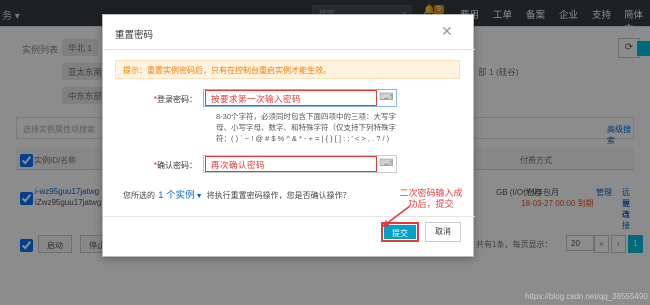 Image resolution: width=650 pixels, height=305 pixels. I want to click on instance-count-link: 1 个实例, so click(176, 195).